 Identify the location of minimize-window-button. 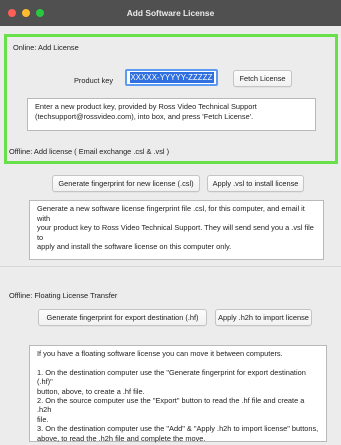
(26, 13).